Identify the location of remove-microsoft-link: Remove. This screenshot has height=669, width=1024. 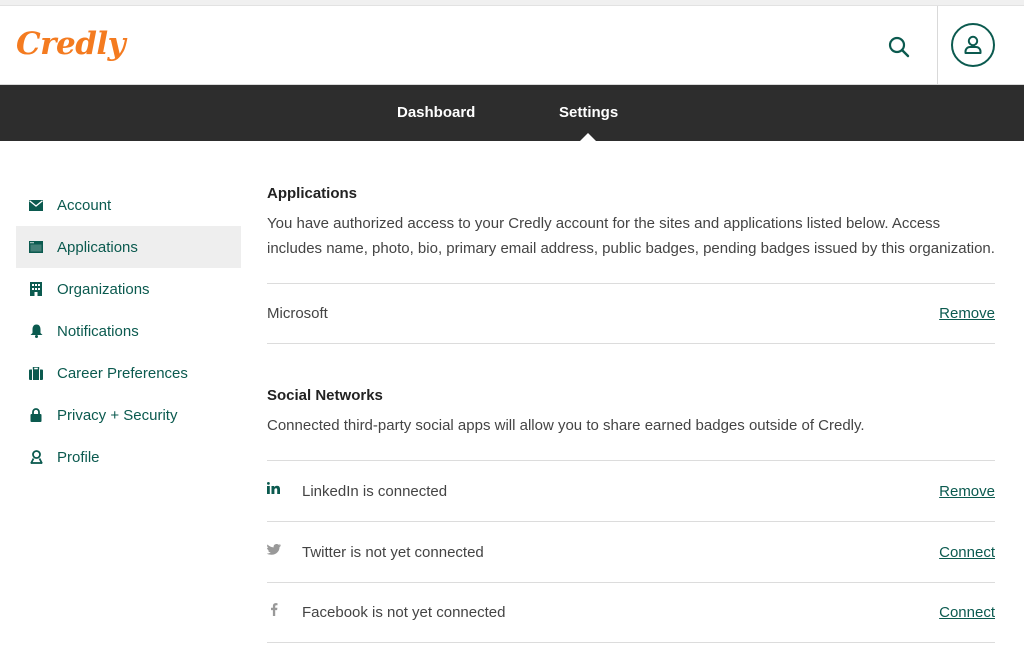
(967, 313).